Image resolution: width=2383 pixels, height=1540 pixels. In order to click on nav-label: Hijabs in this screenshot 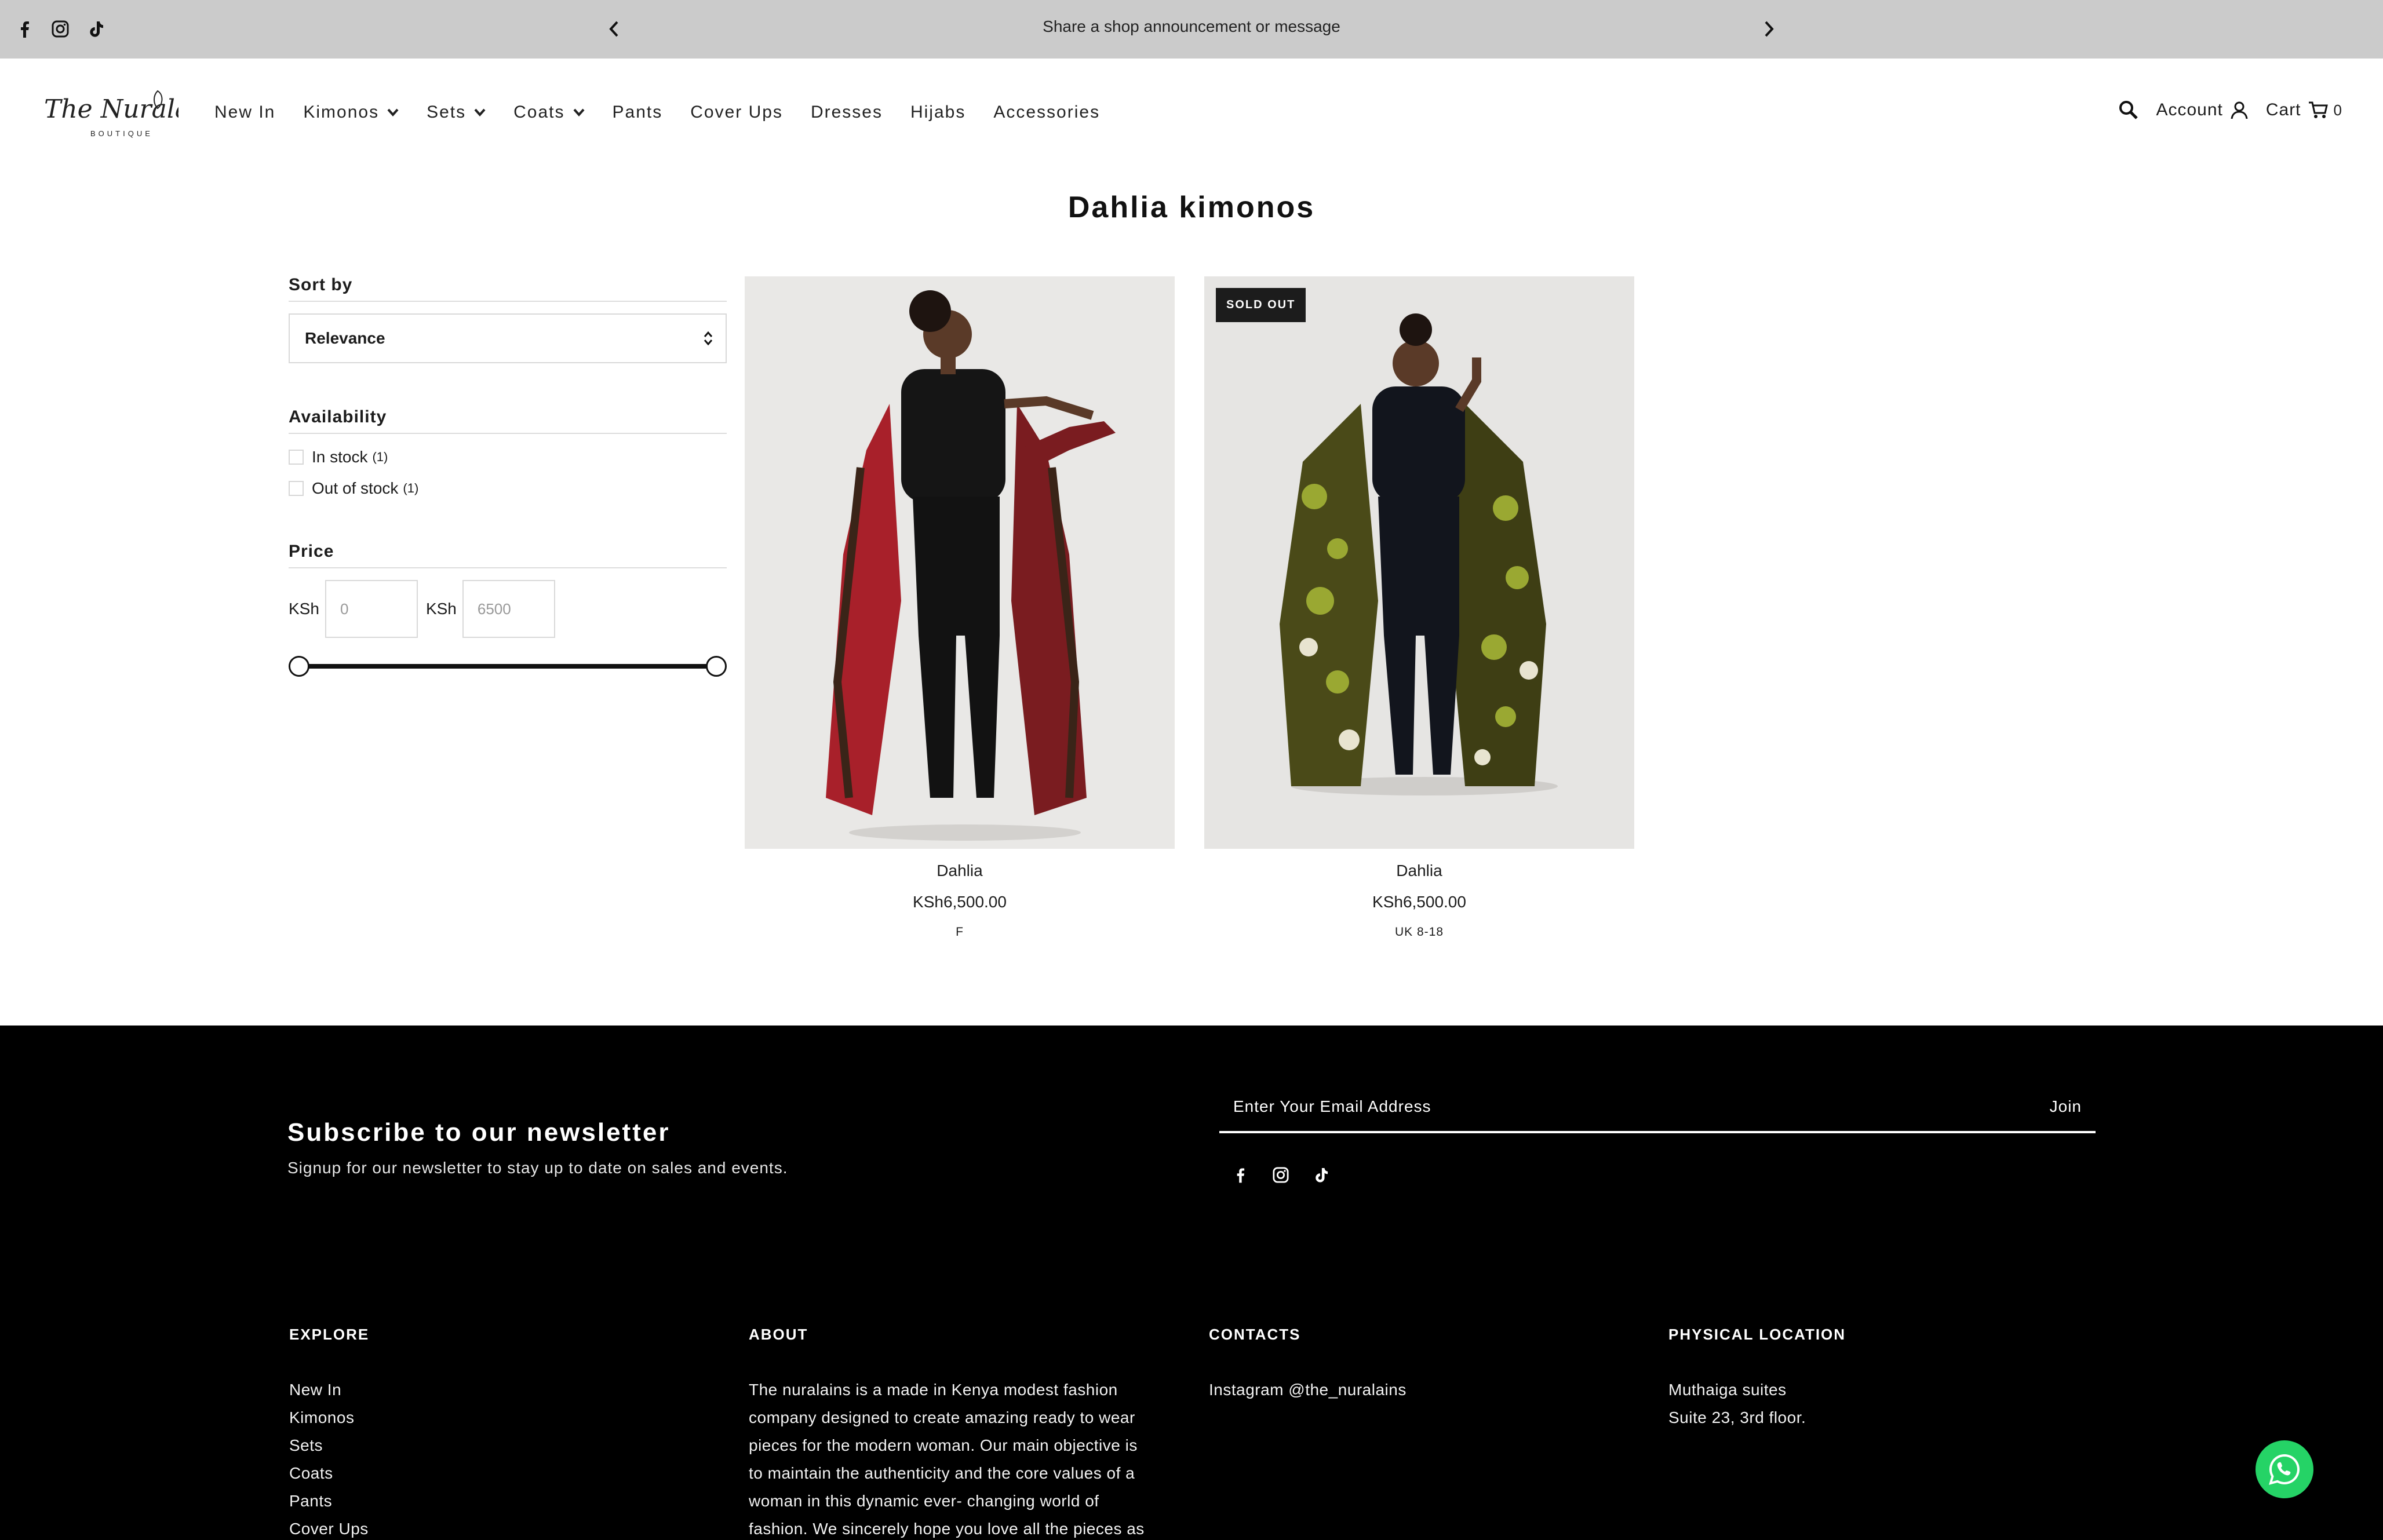, I will do `click(938, 113)`.